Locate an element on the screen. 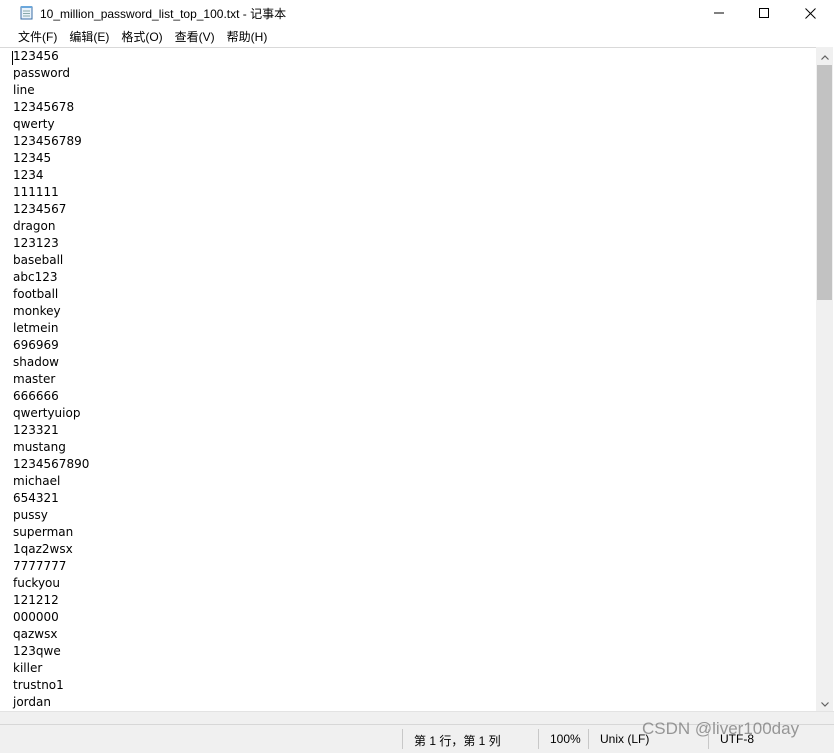  scroll-down-arrow-icon is located at coordinates (824, 703).